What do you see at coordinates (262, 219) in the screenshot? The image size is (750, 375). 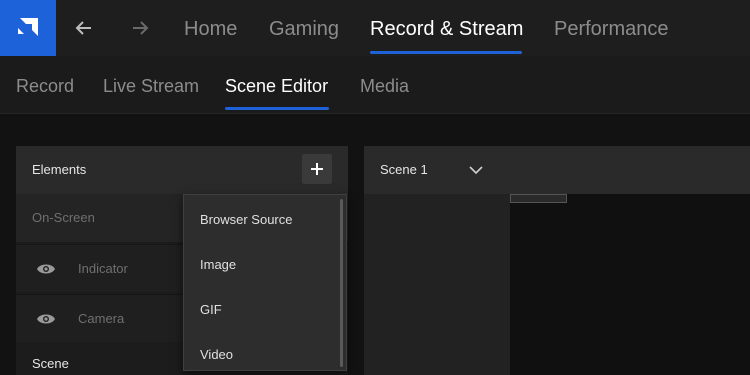 I see `menu-item-browser-source: Browser Source` at bounding box center [262, 219].